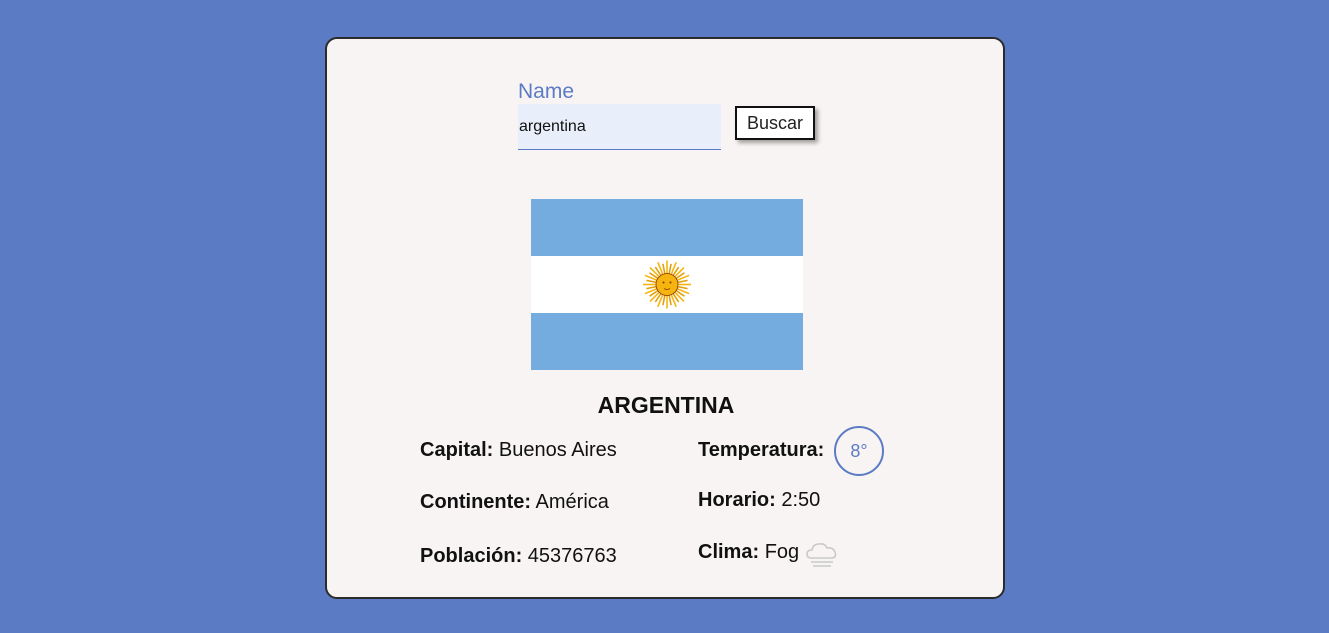  I want to click on search-button: Buscar, so click(775, 123).